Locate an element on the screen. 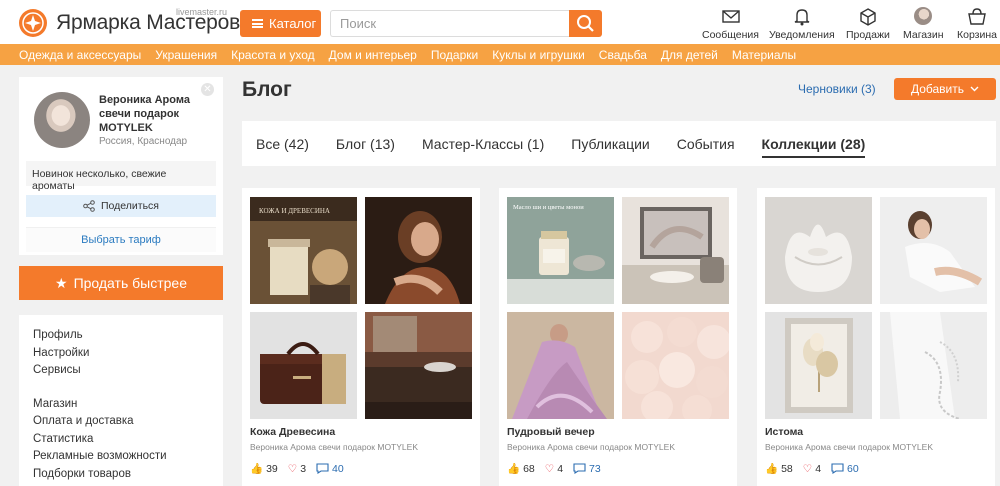  share-button: Поделиться is located at coordinates (121, 206).